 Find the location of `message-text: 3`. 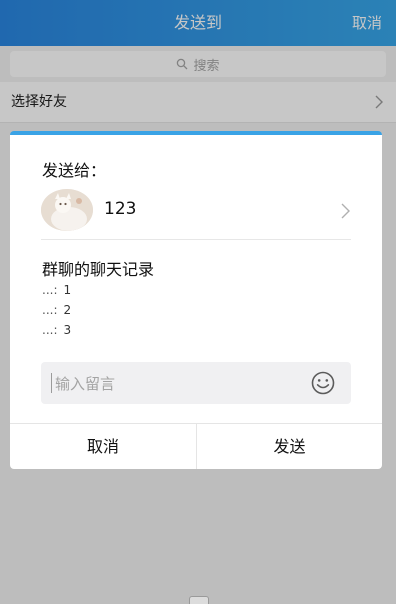

message-text: 3 is located at coordinates (67, 330).